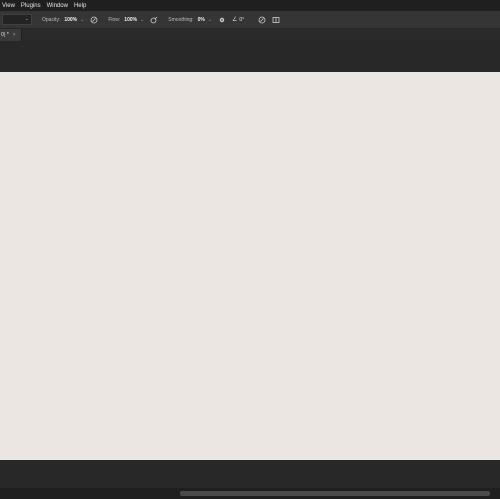 The height and width of the screenshot is (499, 500). Describe the element at coordinates (276, 20) in the screenshot. I see `butterfly-icon` at that location.